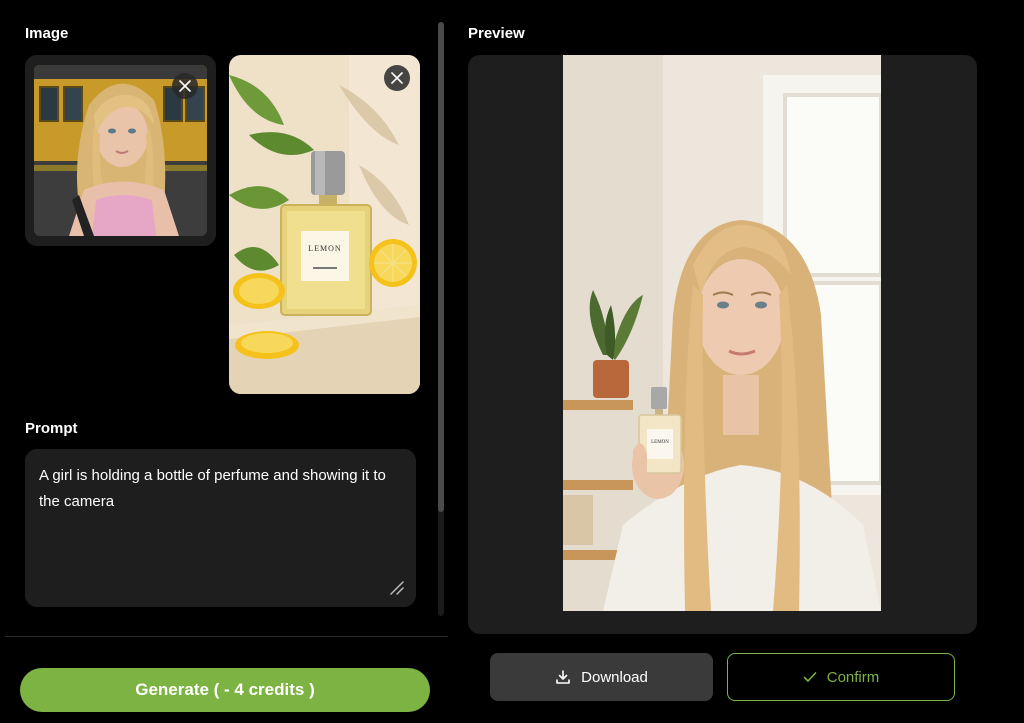  Describe the element at coordinates (51, 428) in the screenshot. I see `prompt-section-label: Prompt` at that location.